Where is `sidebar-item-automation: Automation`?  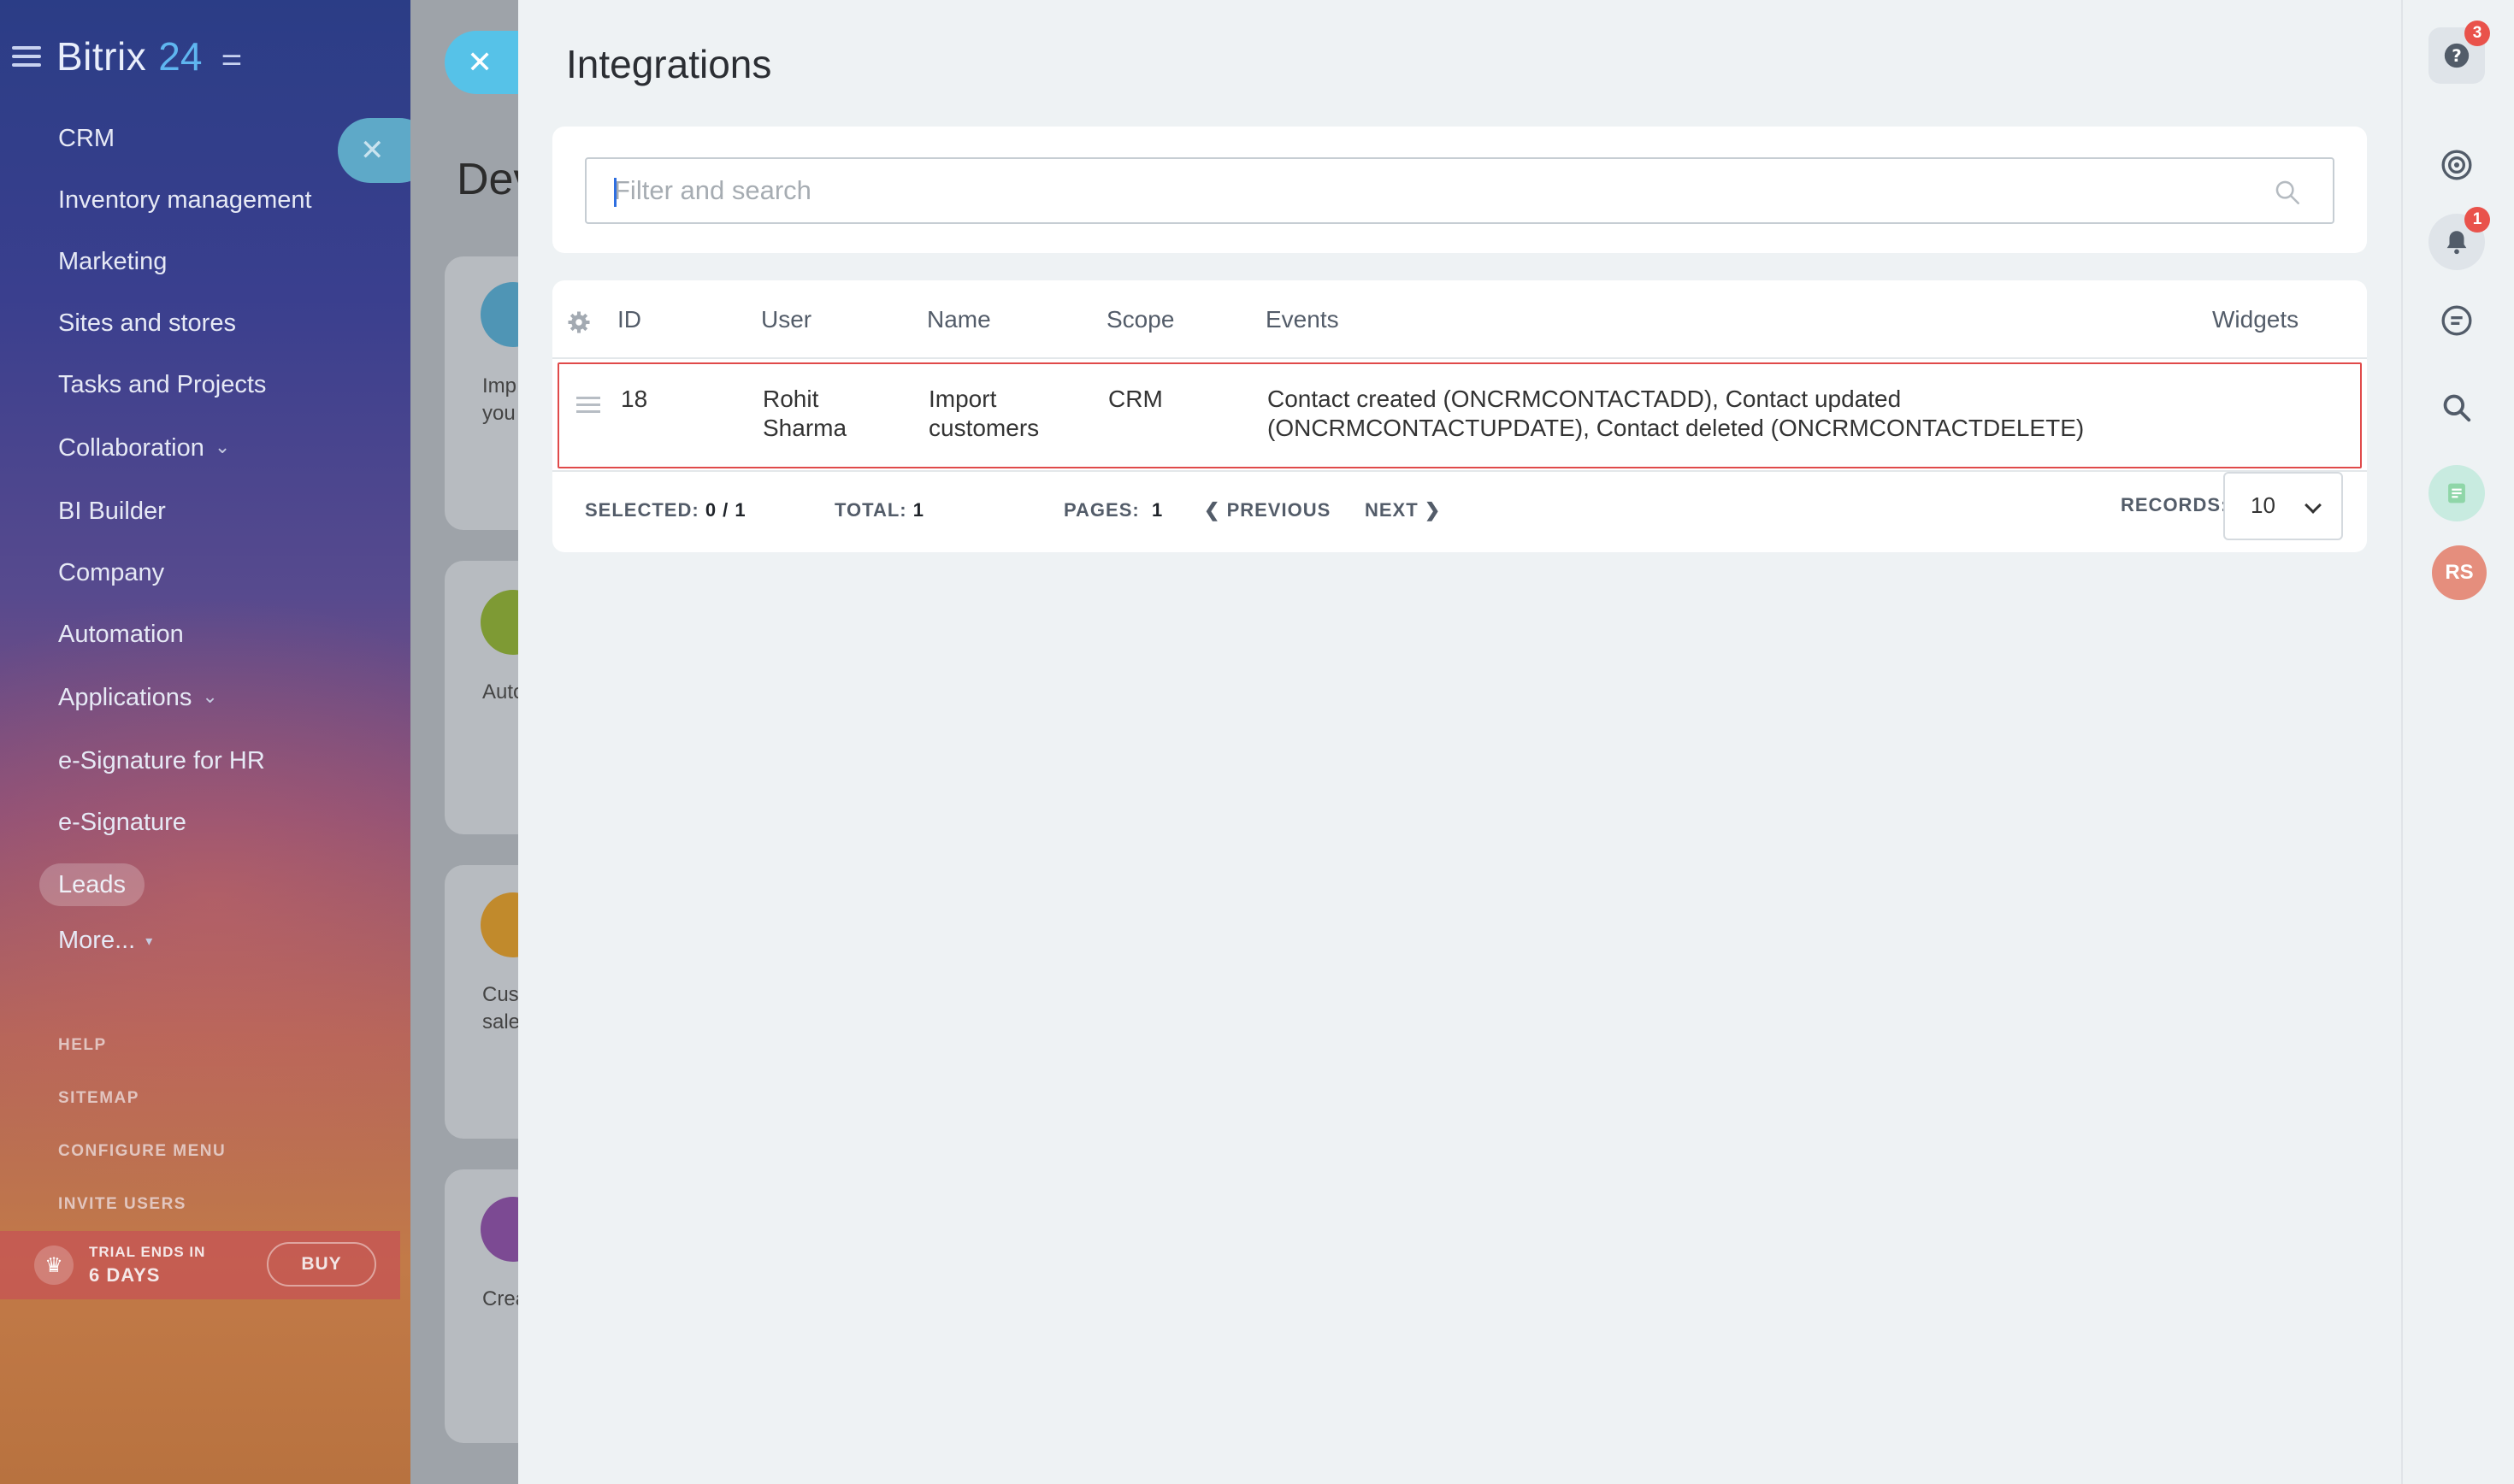
sidebar-item-automation: Automation is located at coordinates (121, 635).